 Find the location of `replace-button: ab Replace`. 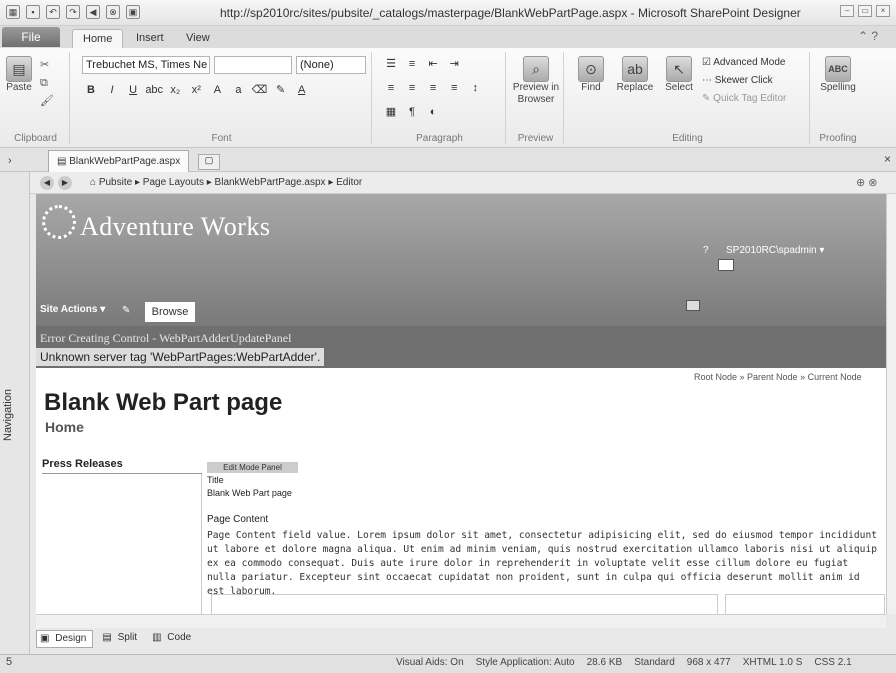

replace-button: ab Replace is located at coordinates (635, 75).